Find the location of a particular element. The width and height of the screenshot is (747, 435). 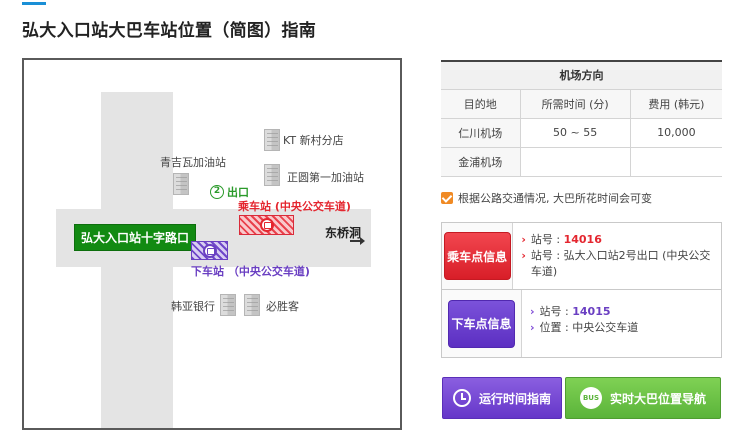

schedule-guide-button: 运行时间指南 is located at coordinates (502, 398).